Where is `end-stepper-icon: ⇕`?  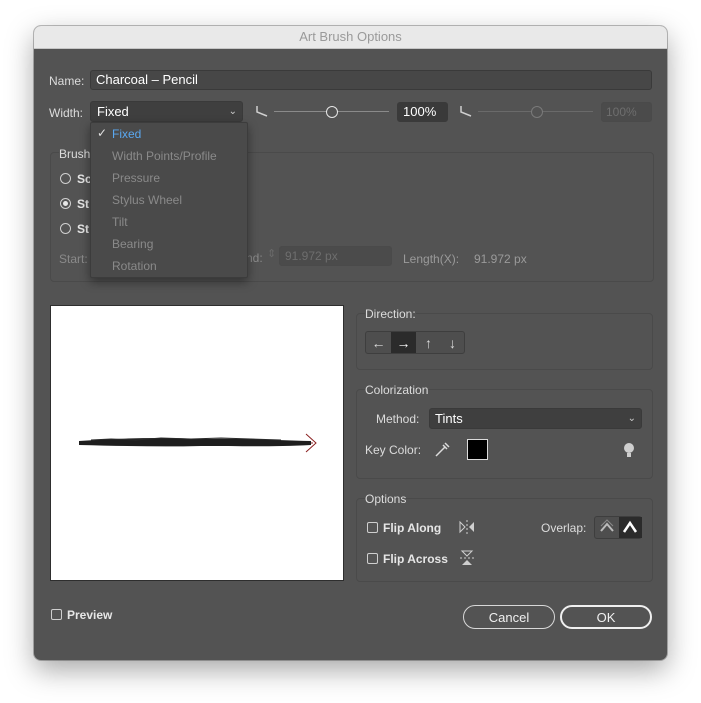 end-stepper-icon: ⇕ is located at coordinates (272, 254).